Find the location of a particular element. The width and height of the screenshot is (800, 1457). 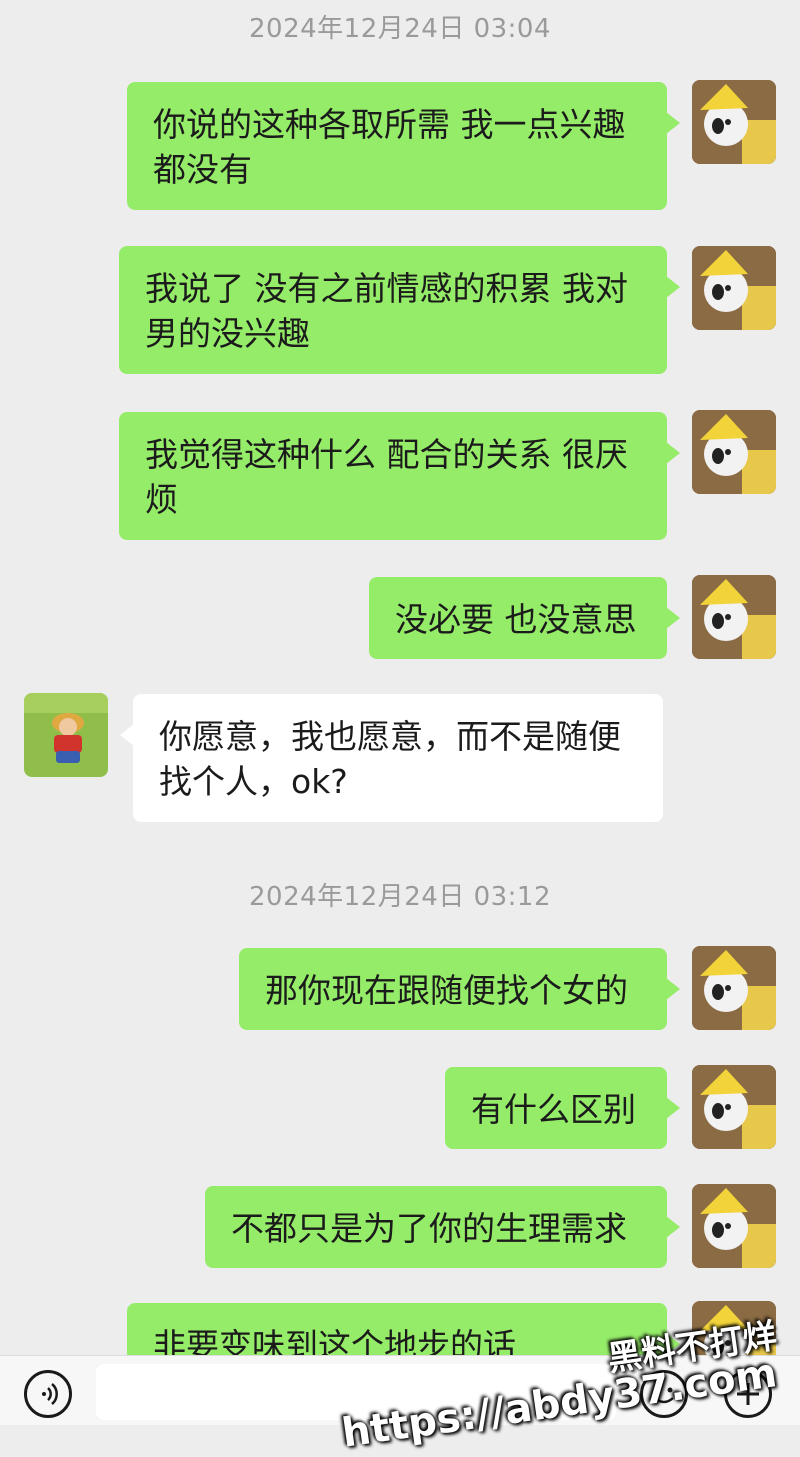

message-bubble-sent: 不都只是为了你的生理需求 is located at coordinates (442, 1227).